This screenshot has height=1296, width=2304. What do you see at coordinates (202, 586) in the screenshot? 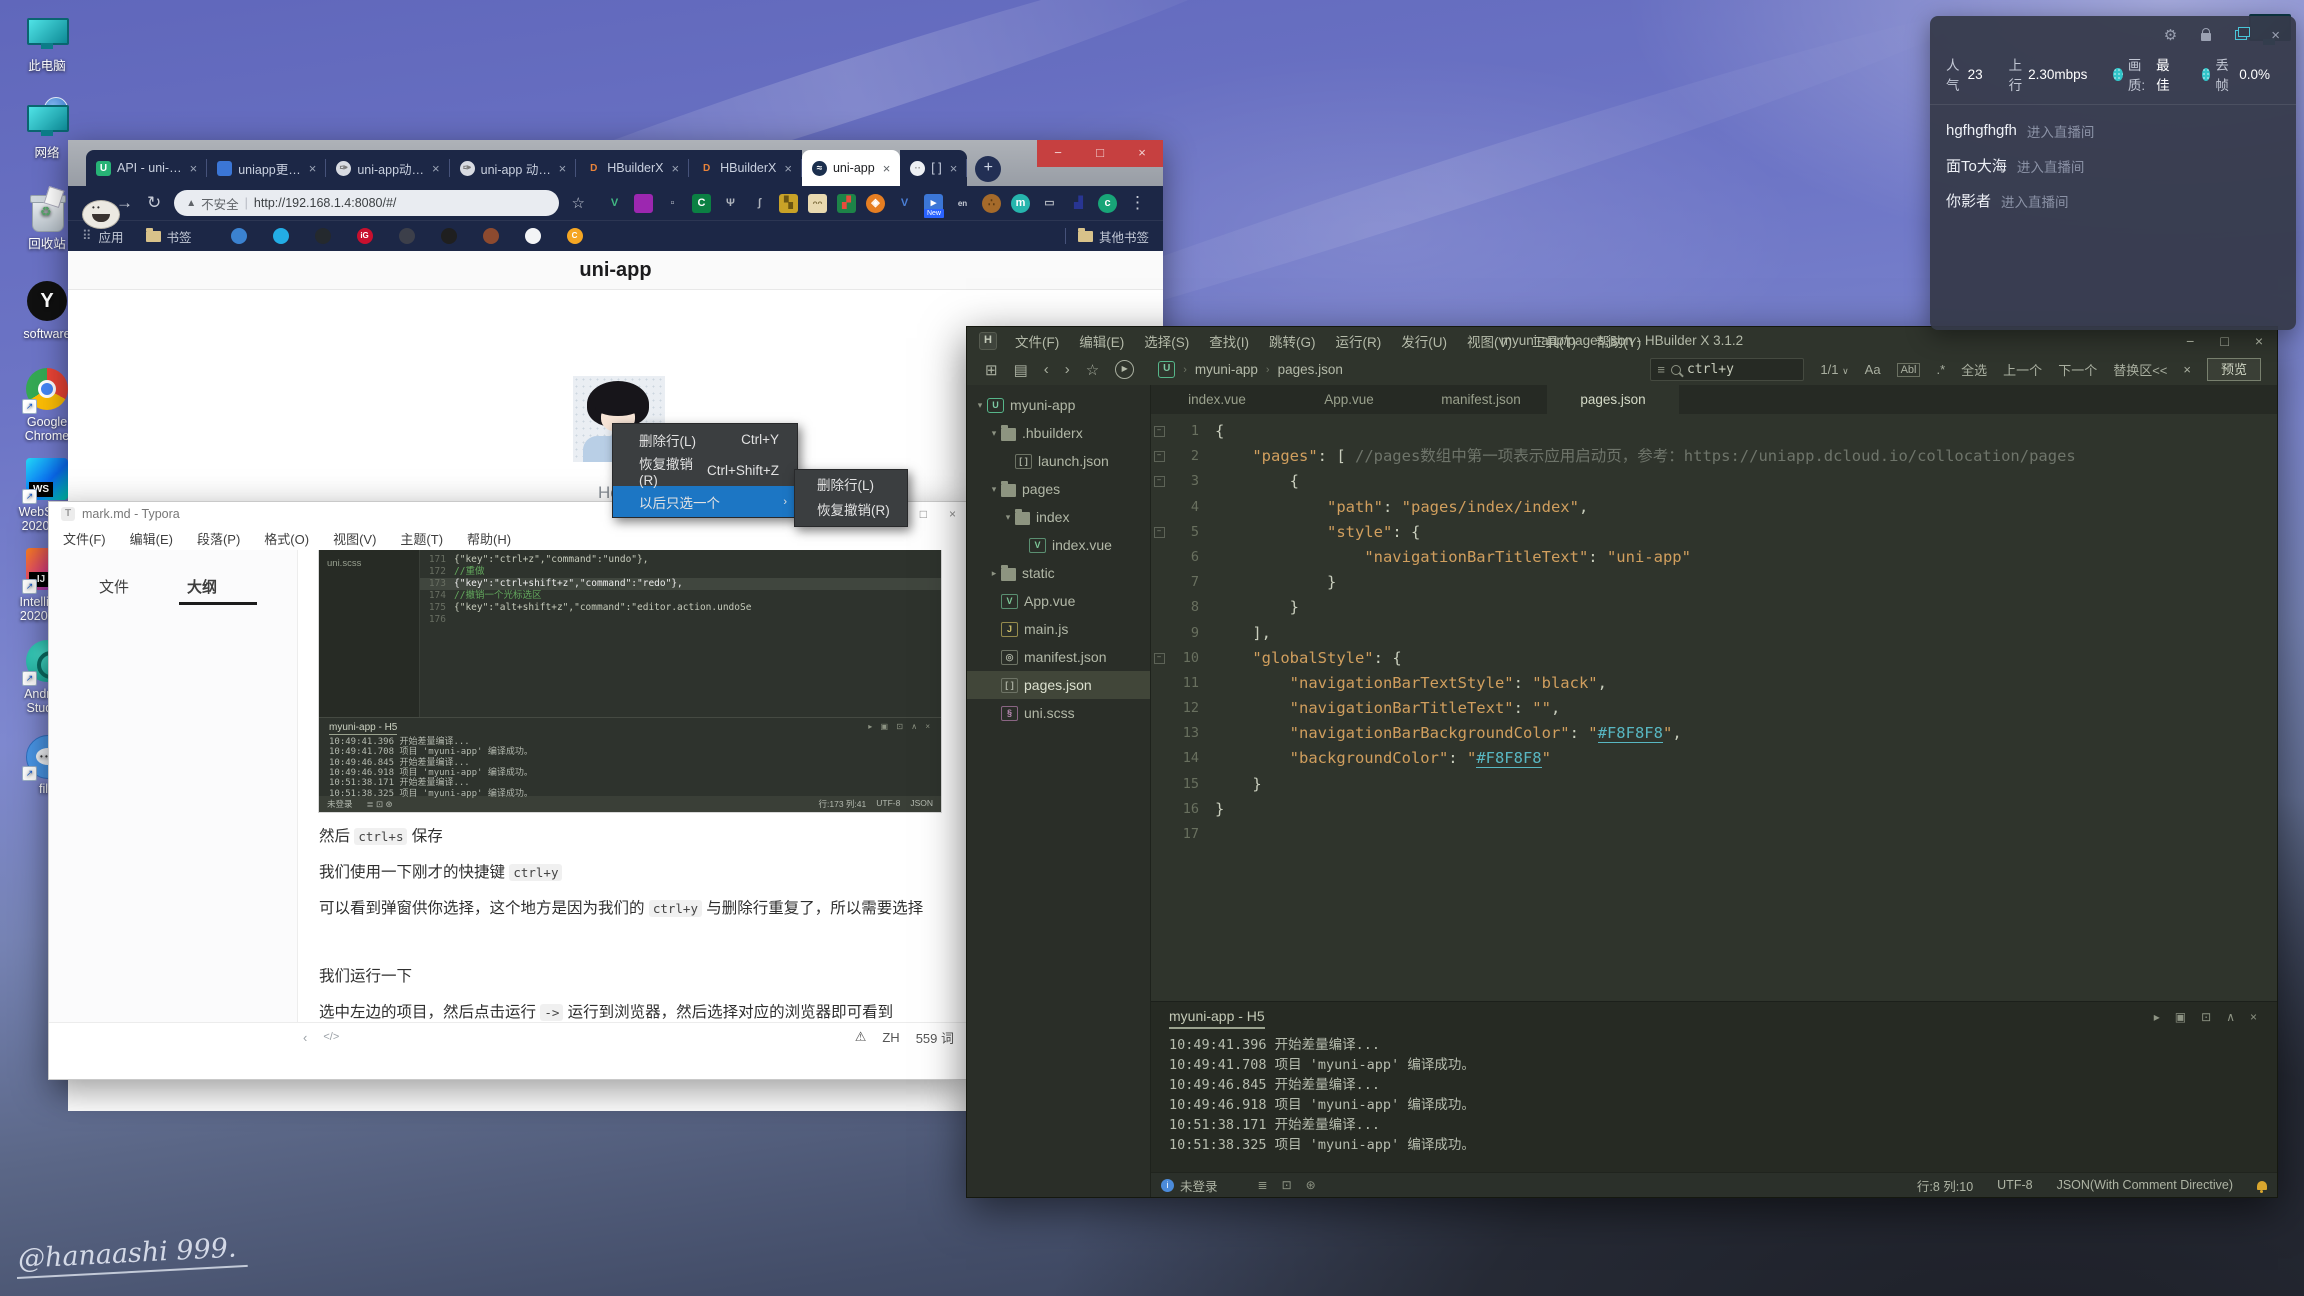
I see `sidebar-tab-outline: 大纲` at bounding box center [202, 586].